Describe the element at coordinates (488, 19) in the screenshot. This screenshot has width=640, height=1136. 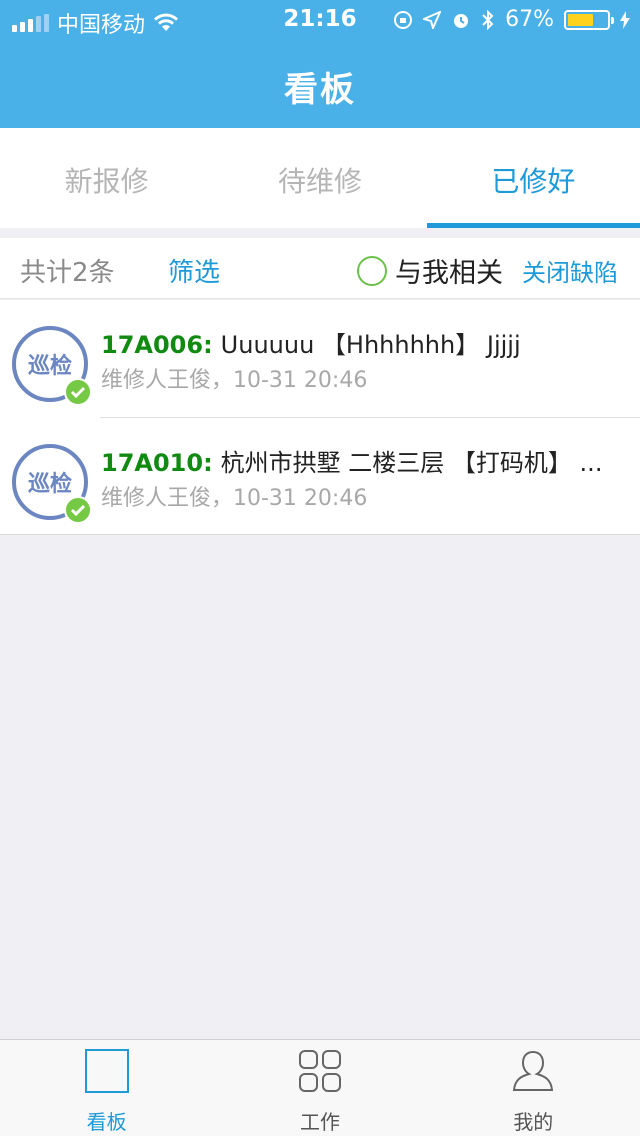
I see `bluetooth-icon` at that location.